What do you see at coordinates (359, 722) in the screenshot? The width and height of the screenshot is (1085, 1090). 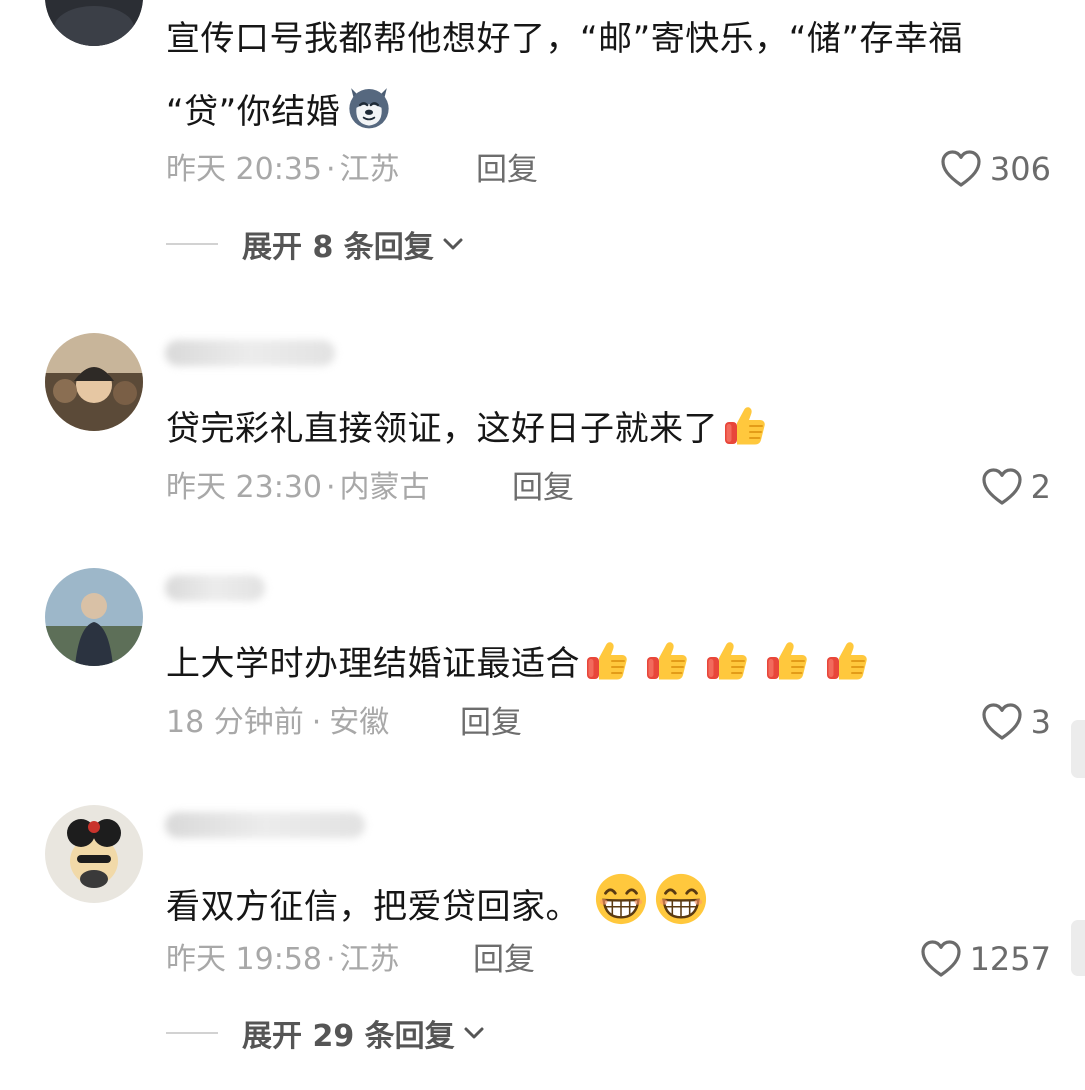 I see `comment-location: 安徽` at bounding box center [359, 722].